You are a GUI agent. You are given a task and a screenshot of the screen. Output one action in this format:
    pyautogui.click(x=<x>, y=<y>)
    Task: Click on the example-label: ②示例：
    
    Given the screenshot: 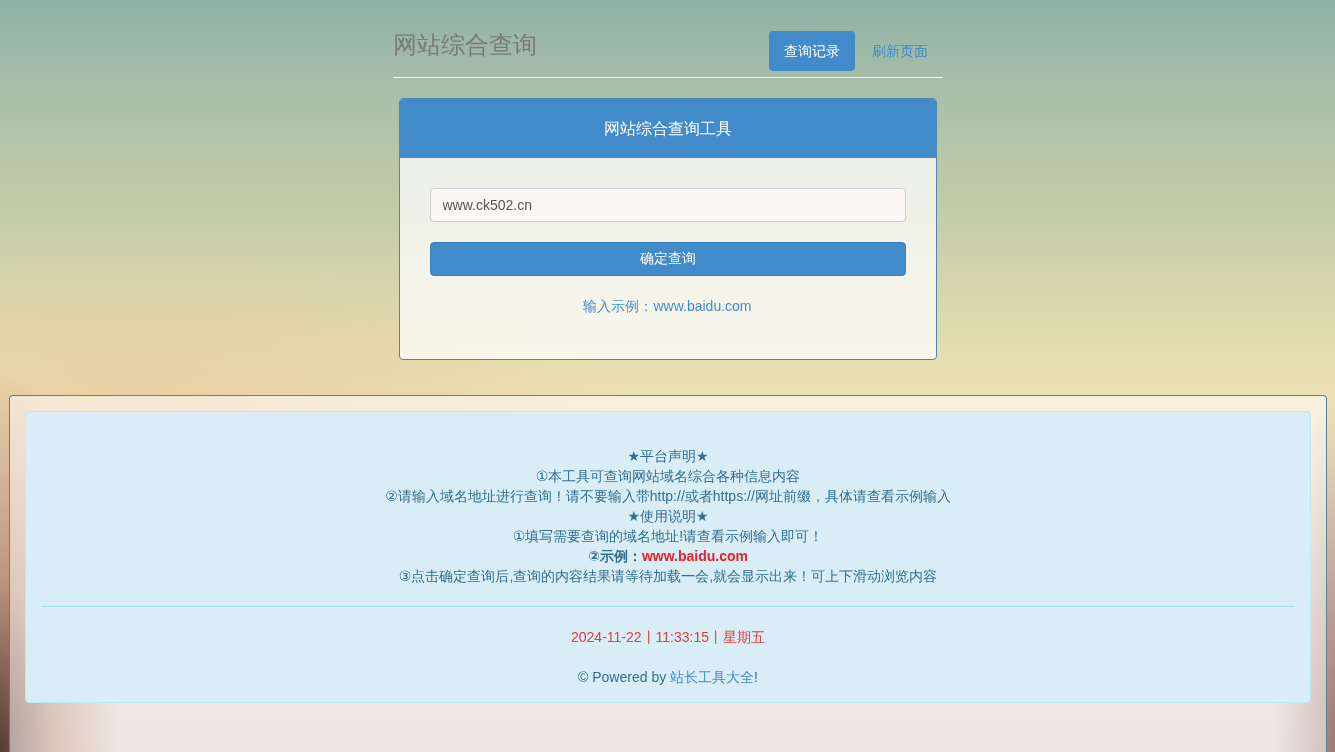 What is the action you would take?
    pyautogui.click(x=615, y=556)
    